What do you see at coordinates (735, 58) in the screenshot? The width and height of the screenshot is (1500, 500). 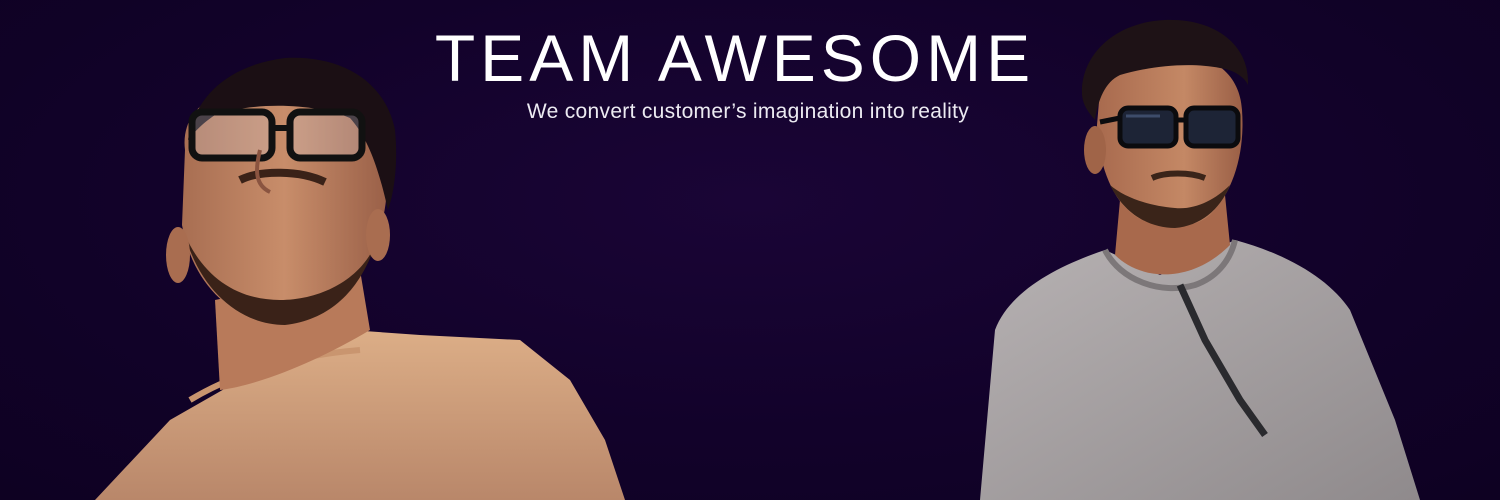 I see `banner-title: TEAM AWESOME` at bounding box center [735, 58].